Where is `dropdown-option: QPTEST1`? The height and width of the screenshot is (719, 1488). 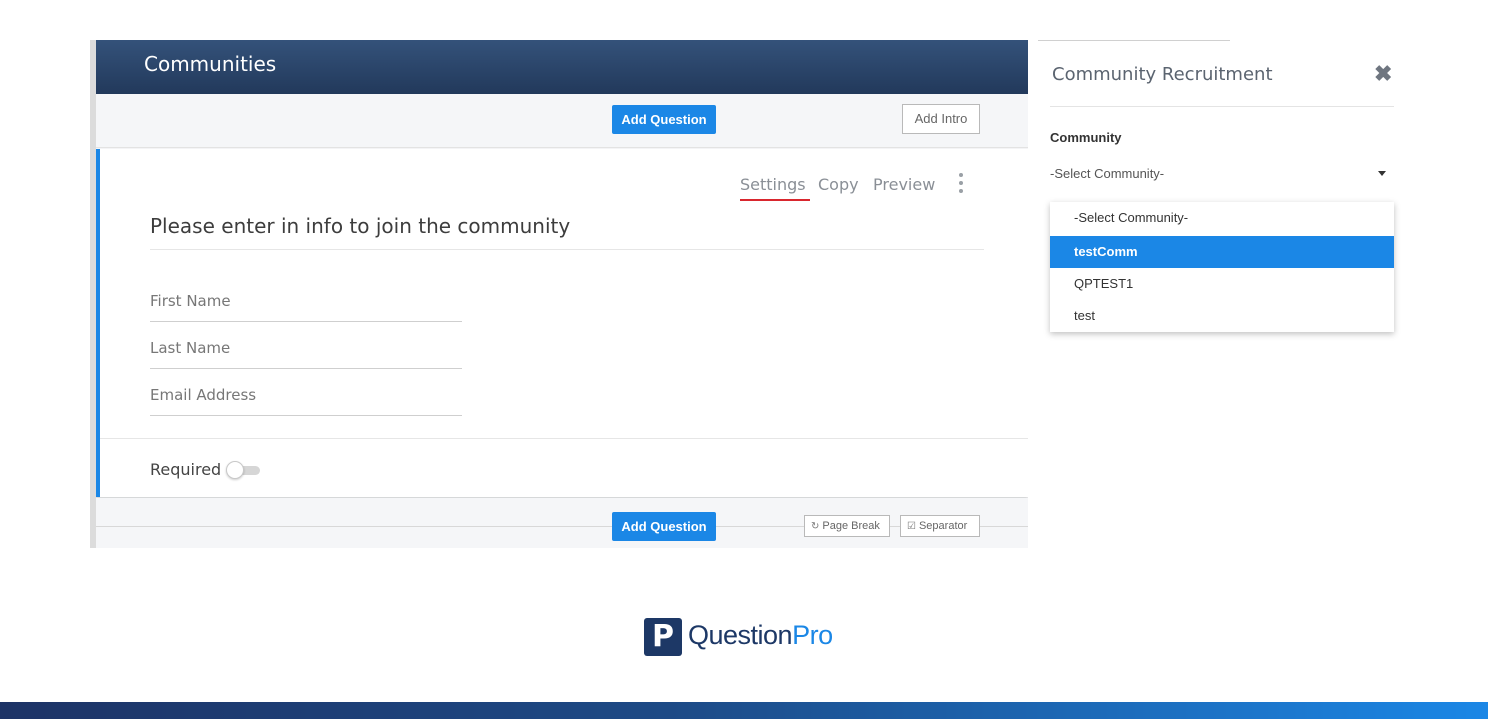 dropdown-option: QPTEST1 is located at coordinates (1222, 284).